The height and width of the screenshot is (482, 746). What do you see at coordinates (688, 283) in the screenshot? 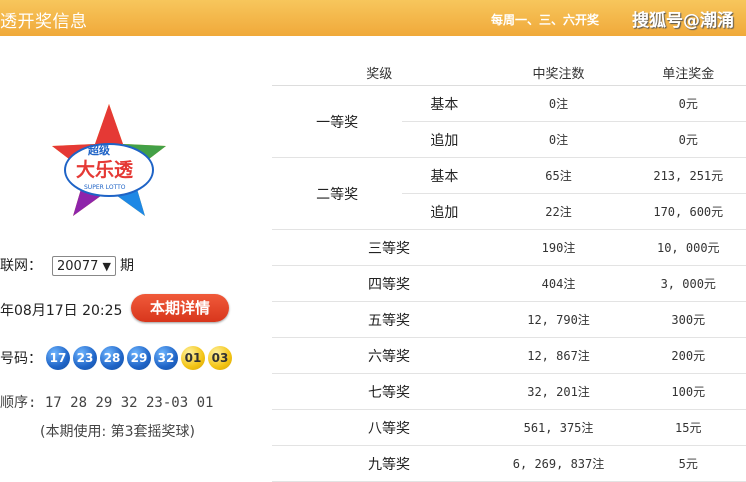
I see `prize-amount: 3, 000元` at bounding box center [688, 283].